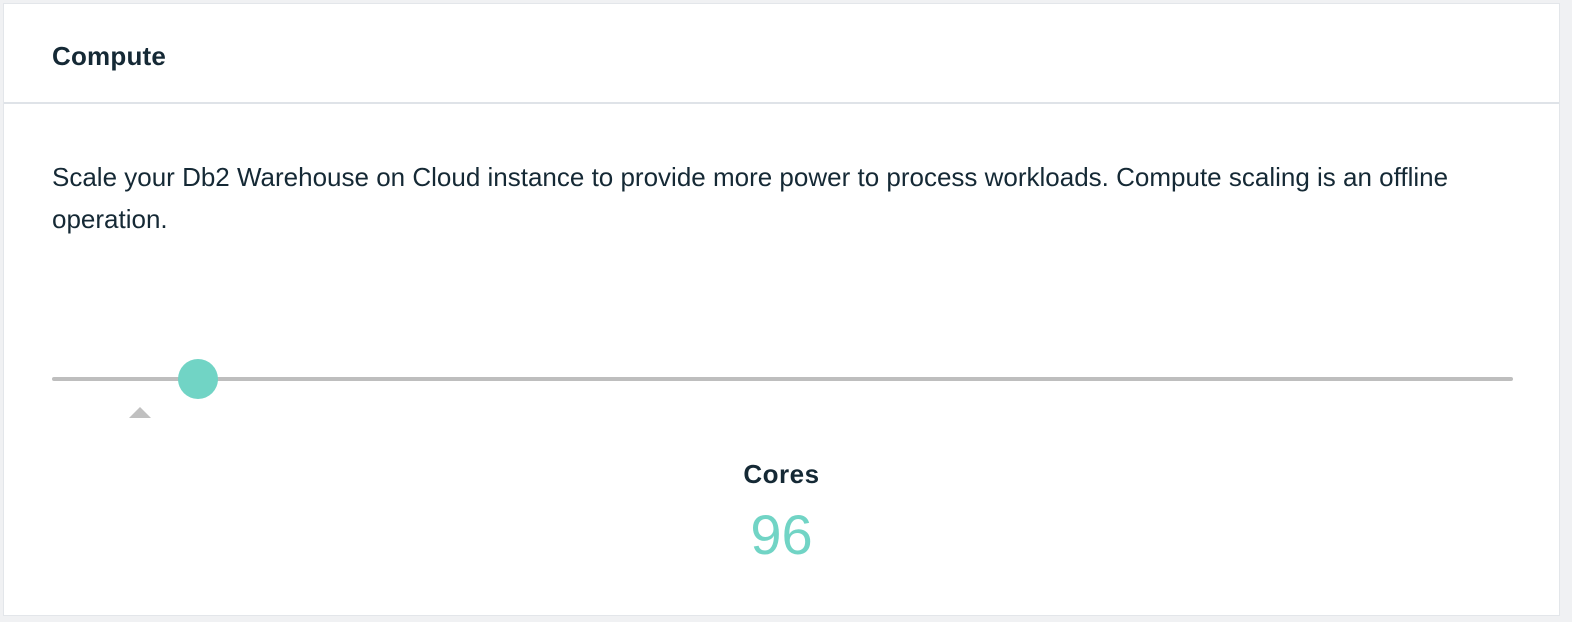 The height and width of the screenshot is (622, 1572). I want to click on slider-track, so click(782, 379).